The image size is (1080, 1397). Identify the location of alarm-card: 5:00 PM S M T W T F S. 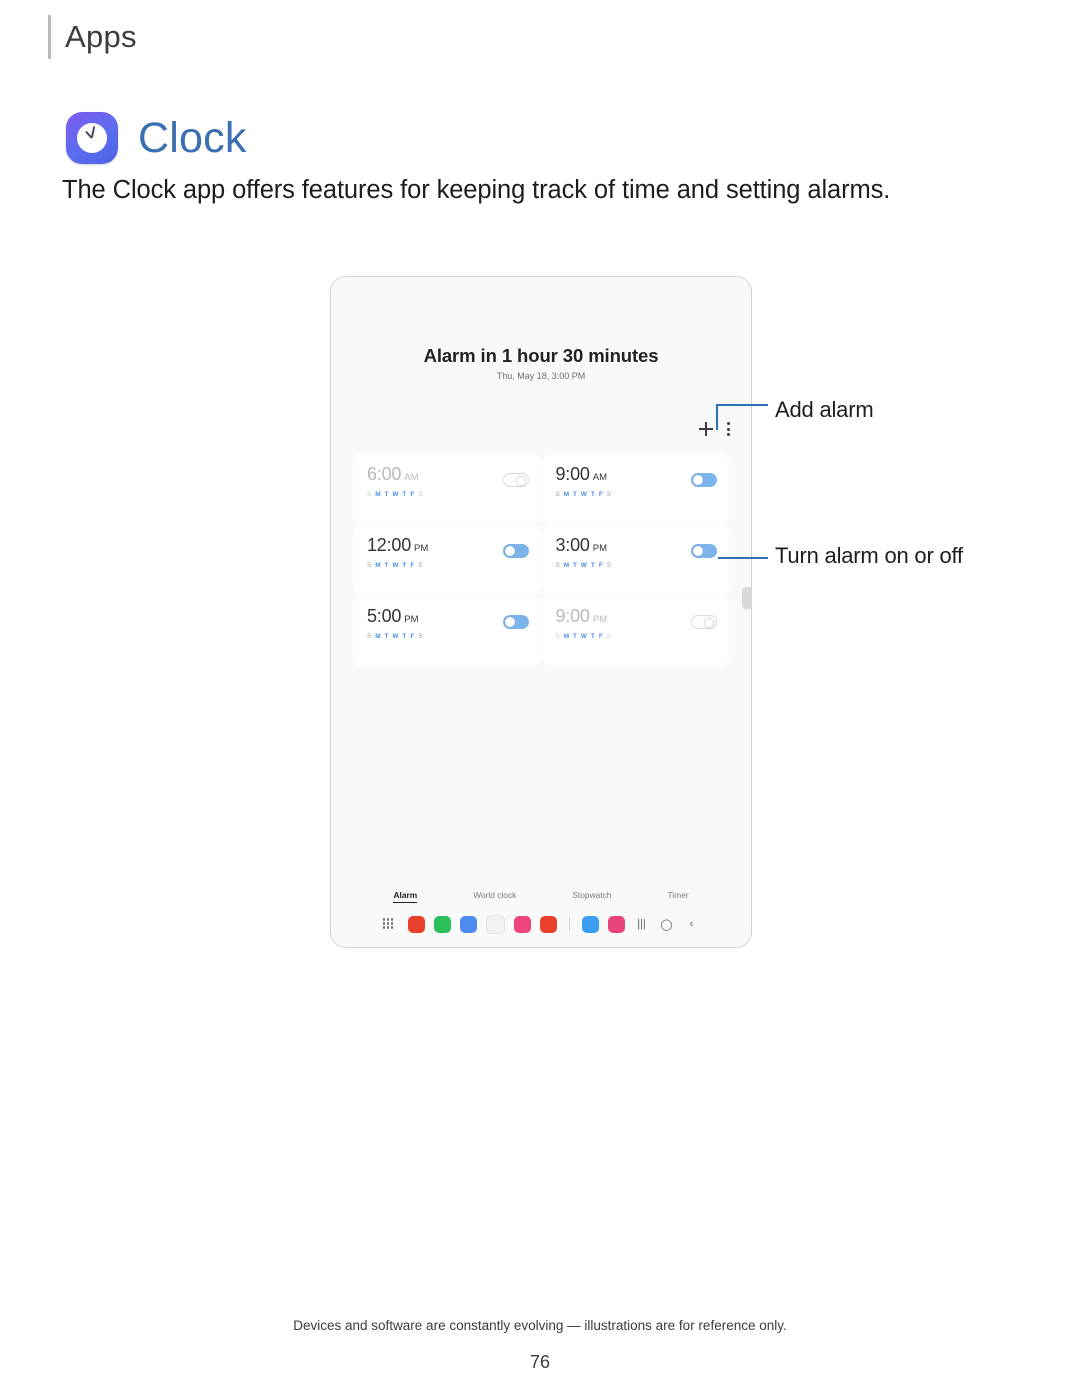
(447, 631).